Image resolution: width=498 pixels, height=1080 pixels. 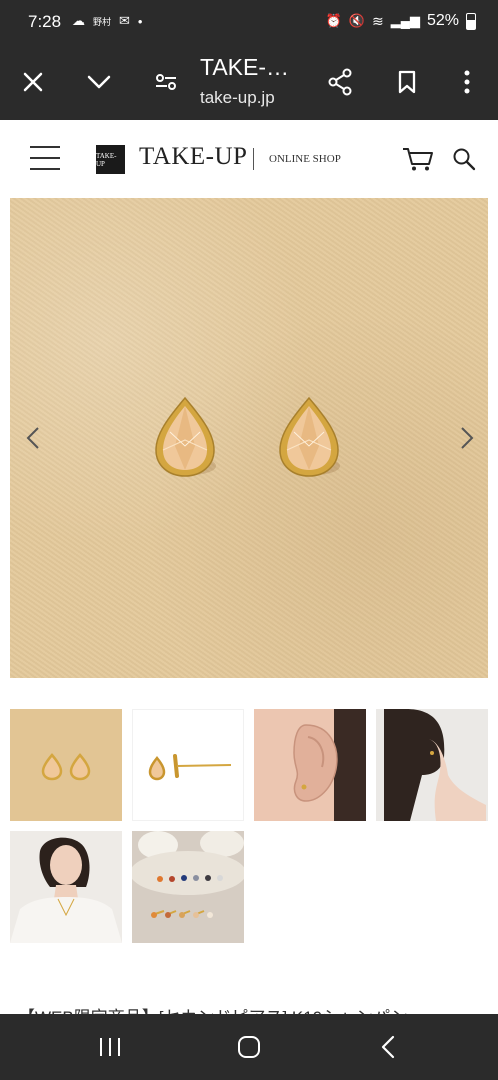 I want to click on battery-icon, so click(x=471, y=21).